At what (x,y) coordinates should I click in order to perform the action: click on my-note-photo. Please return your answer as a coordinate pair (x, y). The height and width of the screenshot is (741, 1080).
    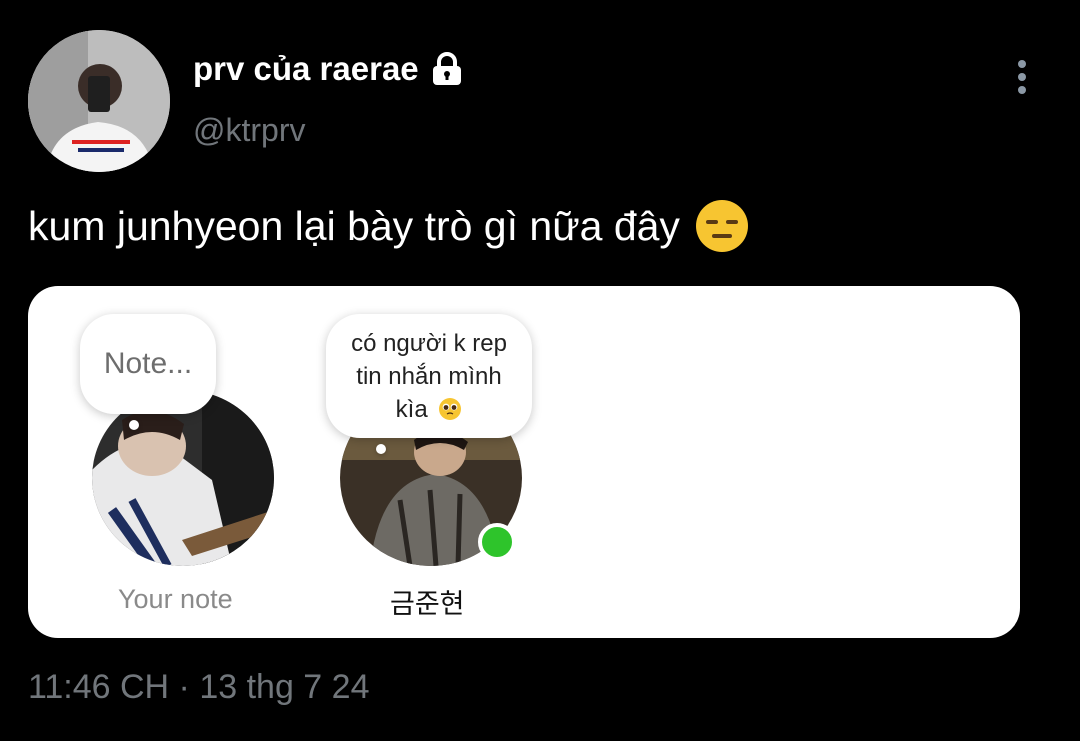
    Looking at the image, I should click on (183, 478).